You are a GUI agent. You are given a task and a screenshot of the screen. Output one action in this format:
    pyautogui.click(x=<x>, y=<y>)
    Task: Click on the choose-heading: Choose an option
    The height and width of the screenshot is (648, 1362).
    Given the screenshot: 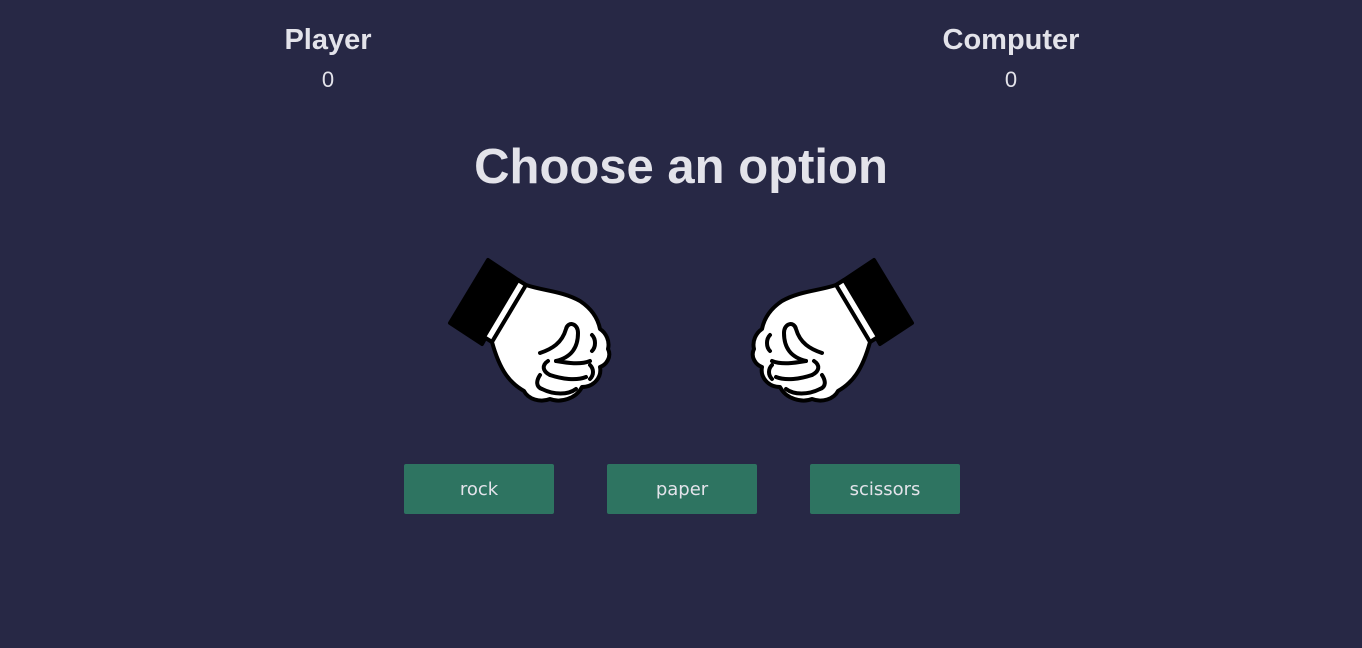 What is the action you would take?
    pyautogui.click(x=681, y=167)
    